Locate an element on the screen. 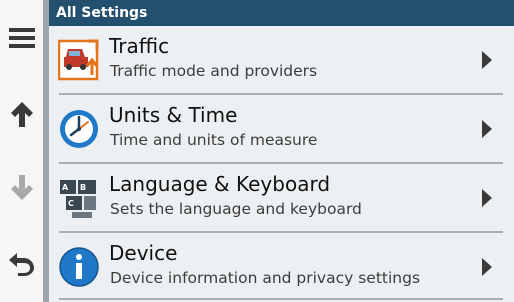  menu-button is located at coordinates (21, 38).